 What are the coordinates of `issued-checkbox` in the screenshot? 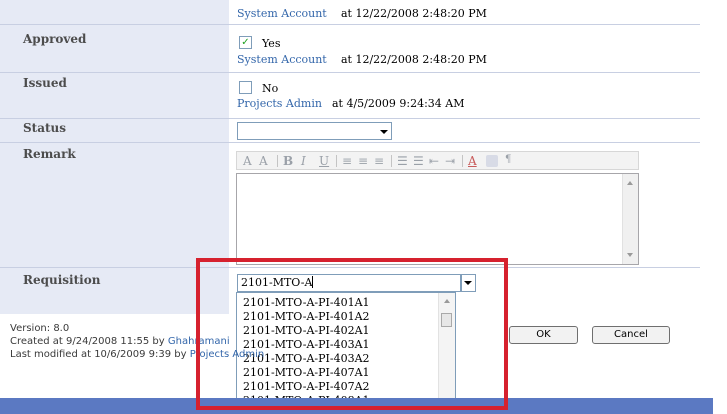 It's located at (245, 87).